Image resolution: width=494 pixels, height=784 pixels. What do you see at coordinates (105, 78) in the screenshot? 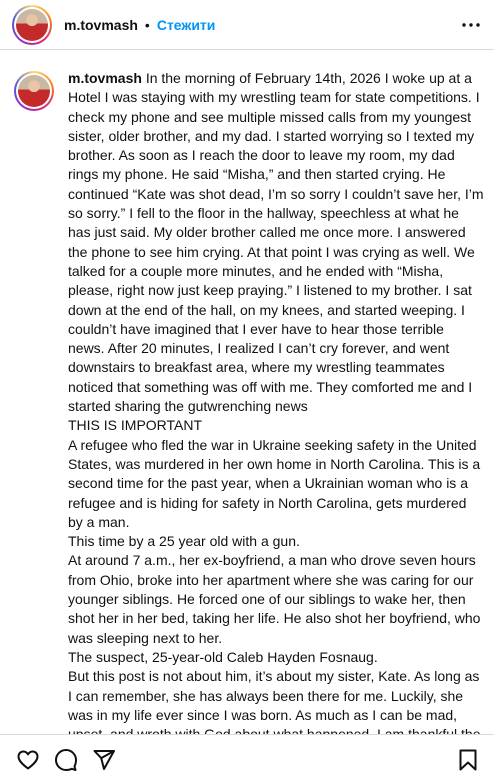
I see `caption-username: m.tovmash` at bounding box center [105, 78].